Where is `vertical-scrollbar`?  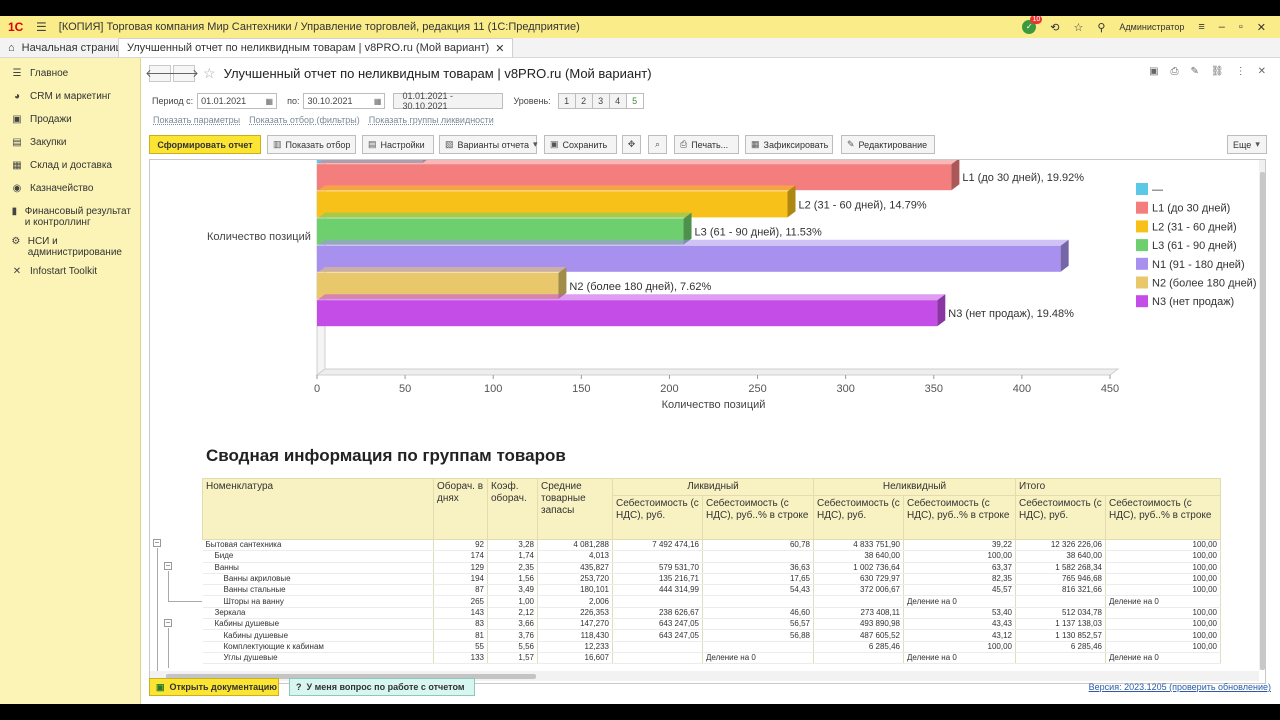
vertical-scrollbar is located at coordinates (1262, 415).